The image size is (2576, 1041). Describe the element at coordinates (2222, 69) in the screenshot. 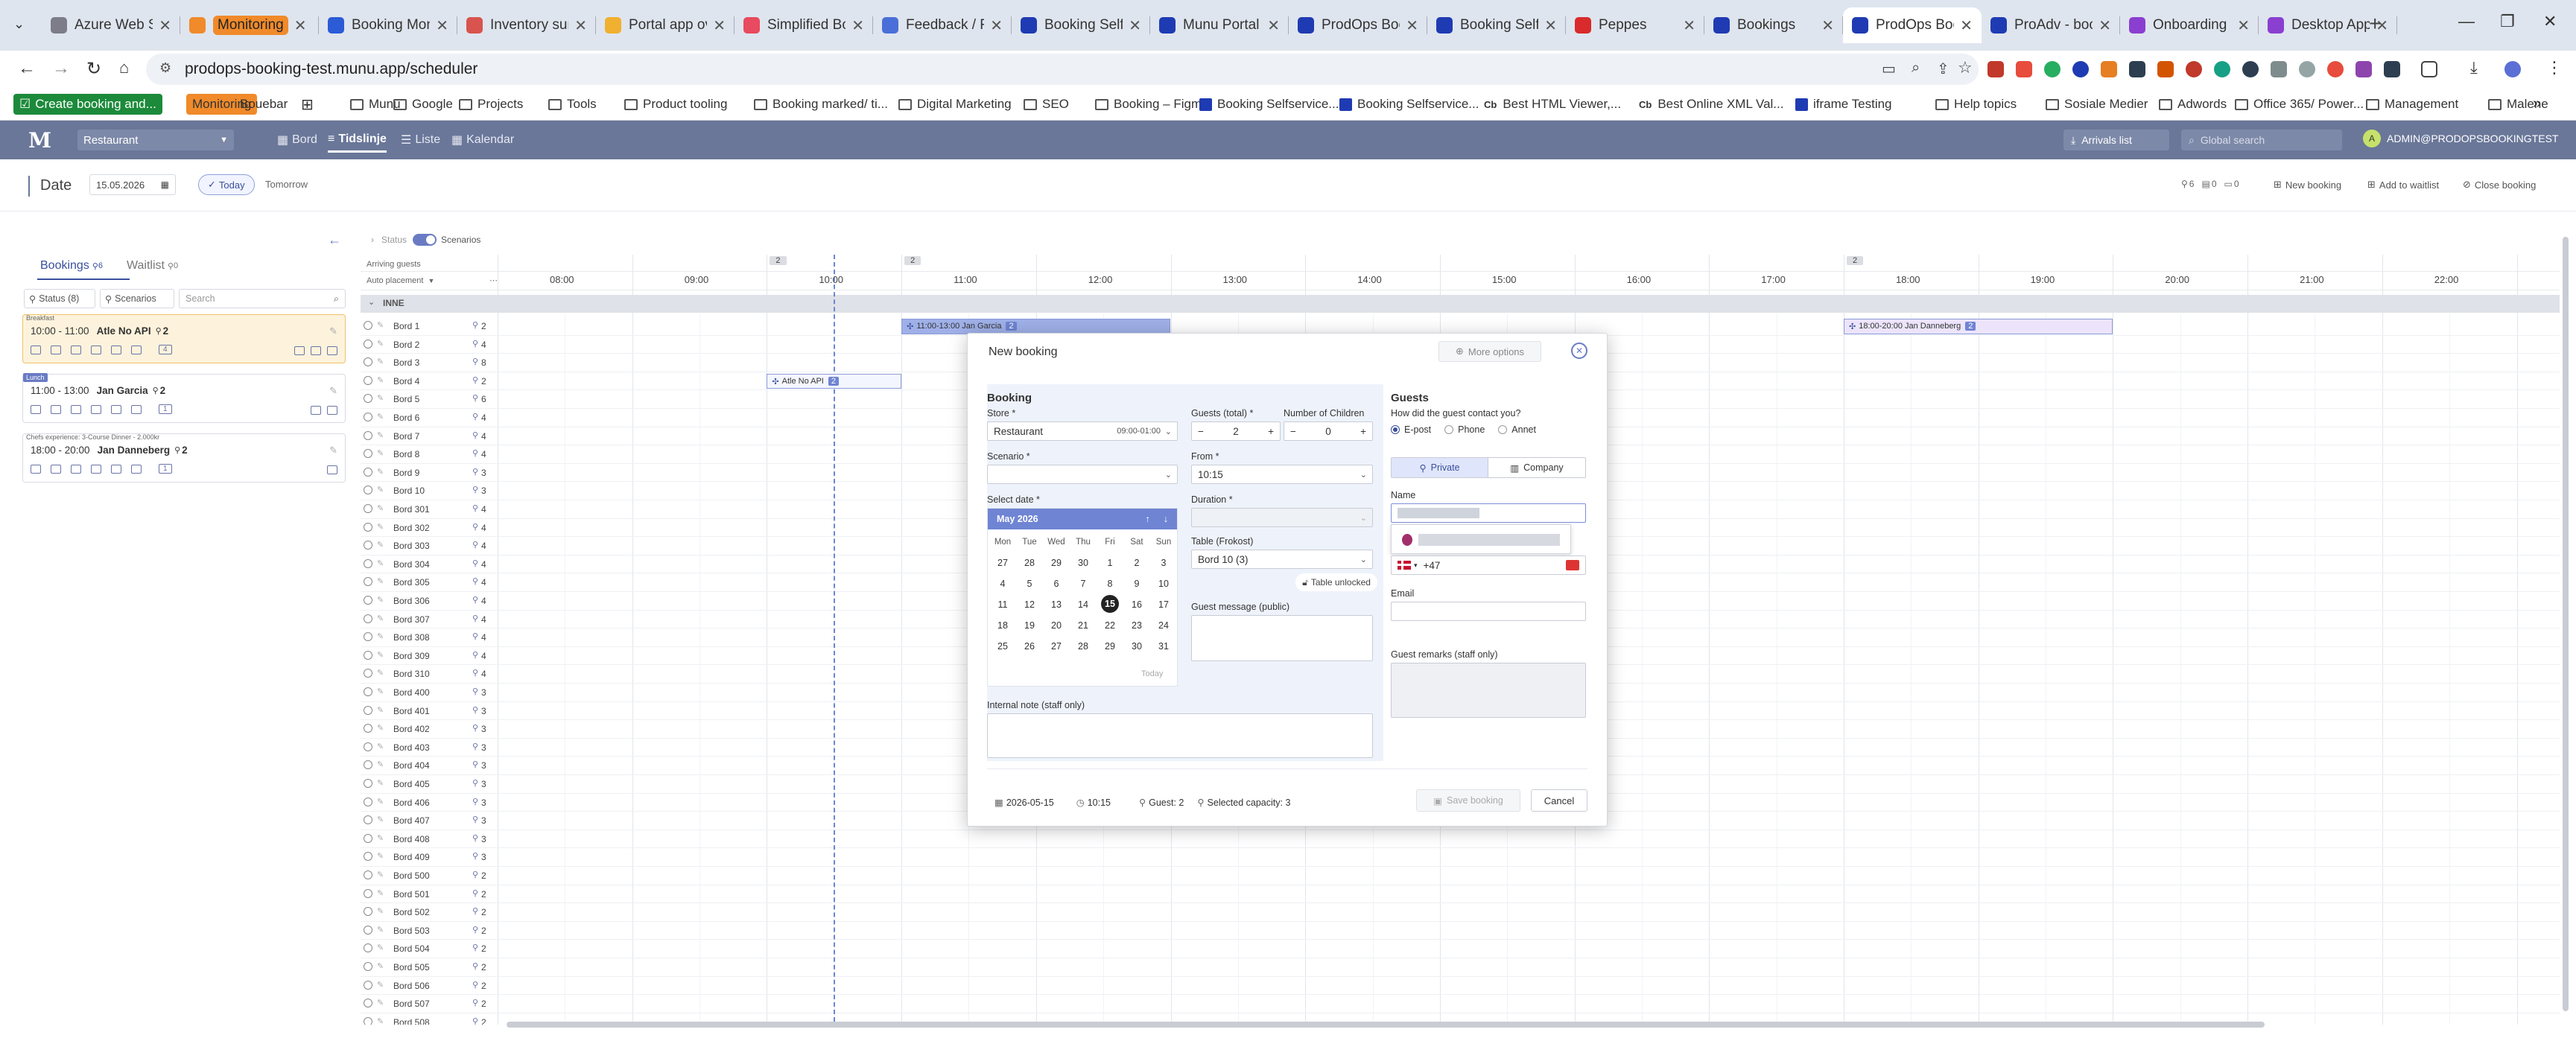

I see `extension-9-icon` at that location.